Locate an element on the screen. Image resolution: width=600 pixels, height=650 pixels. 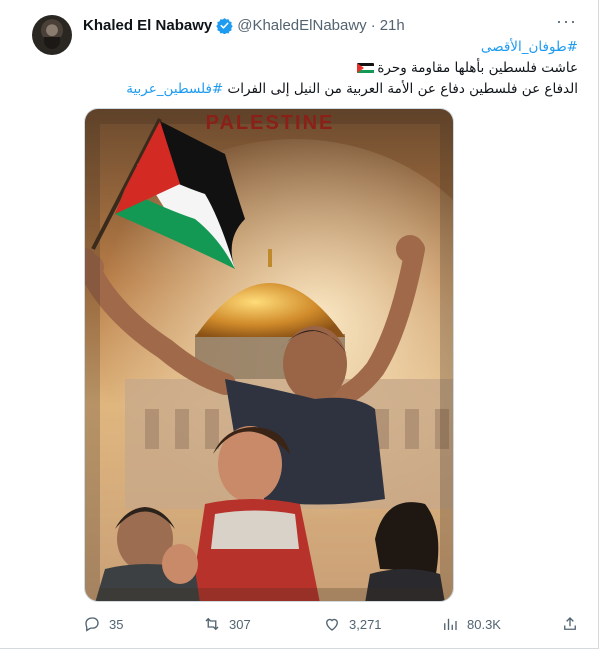
views-count: 80.3K is located at coordinates (484, 624).